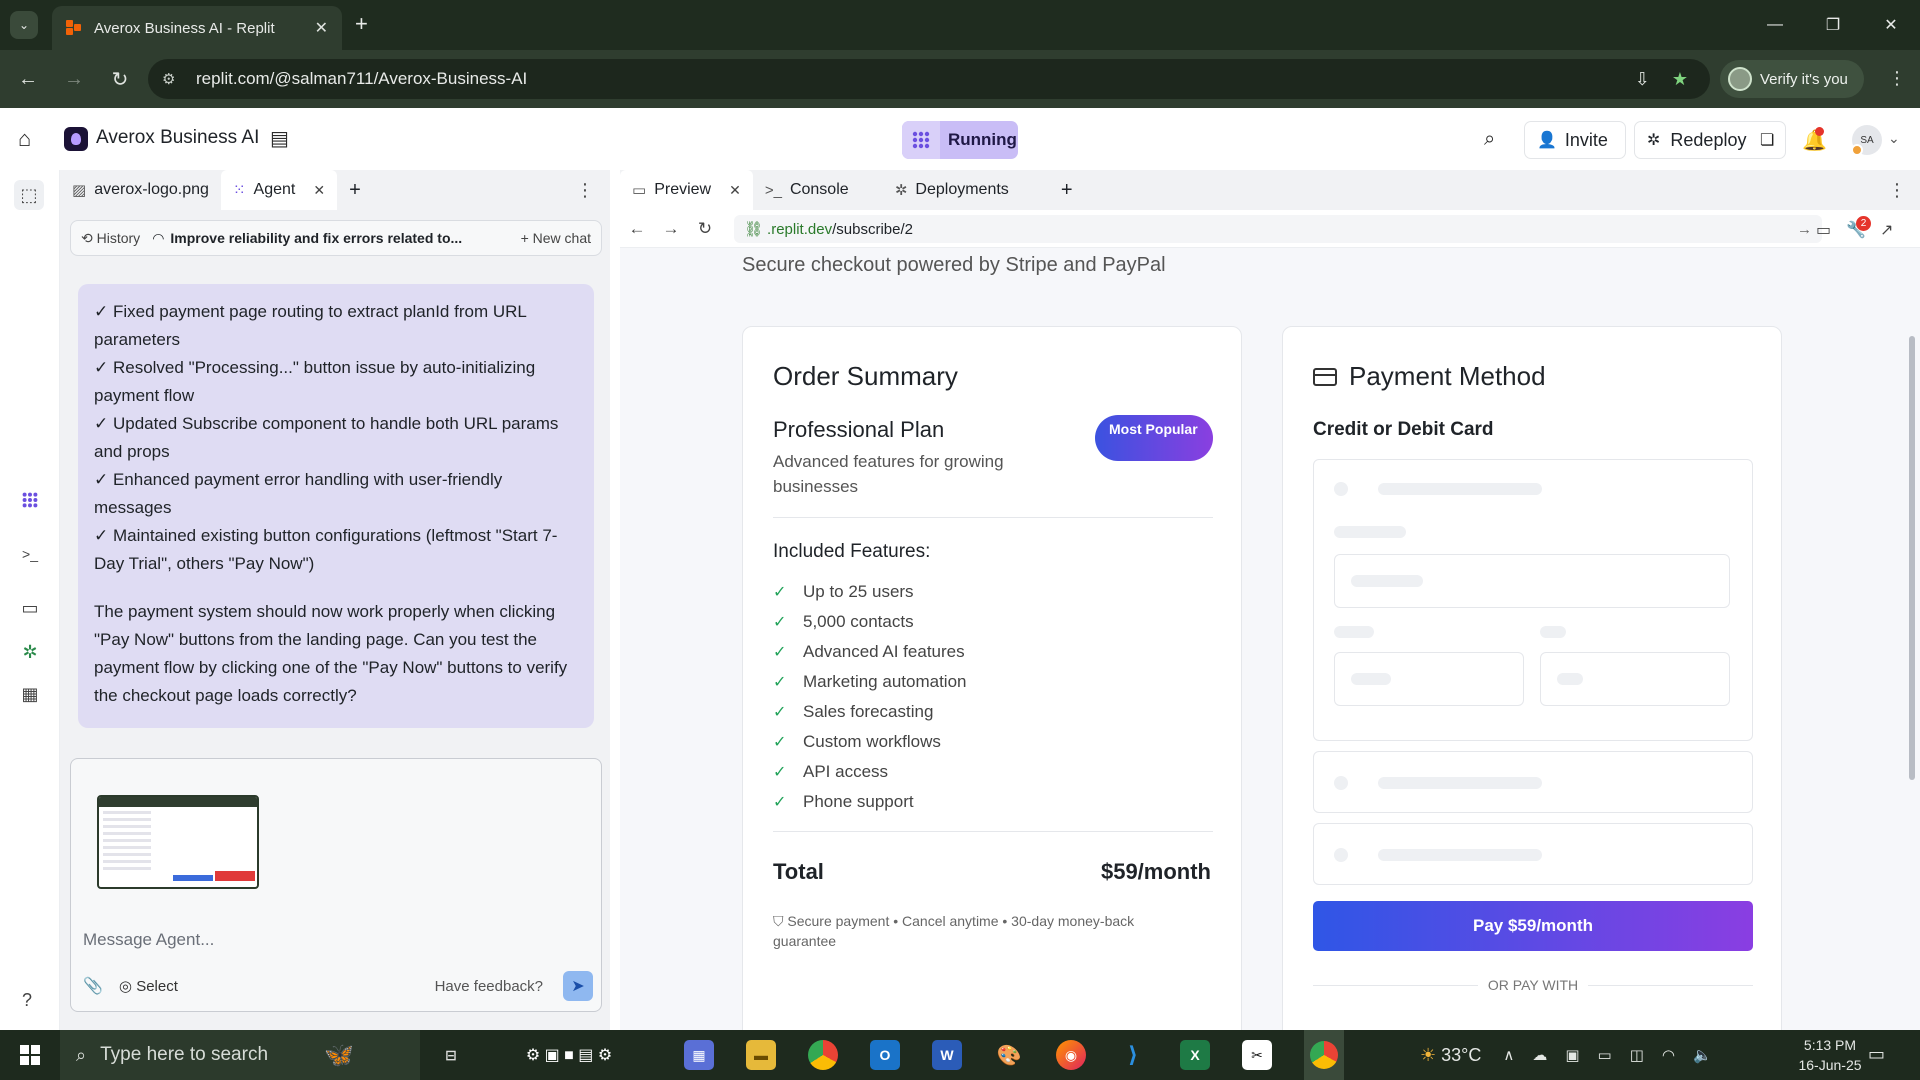  I want to click on new-chat-button: + New chat, so click(556, 238).